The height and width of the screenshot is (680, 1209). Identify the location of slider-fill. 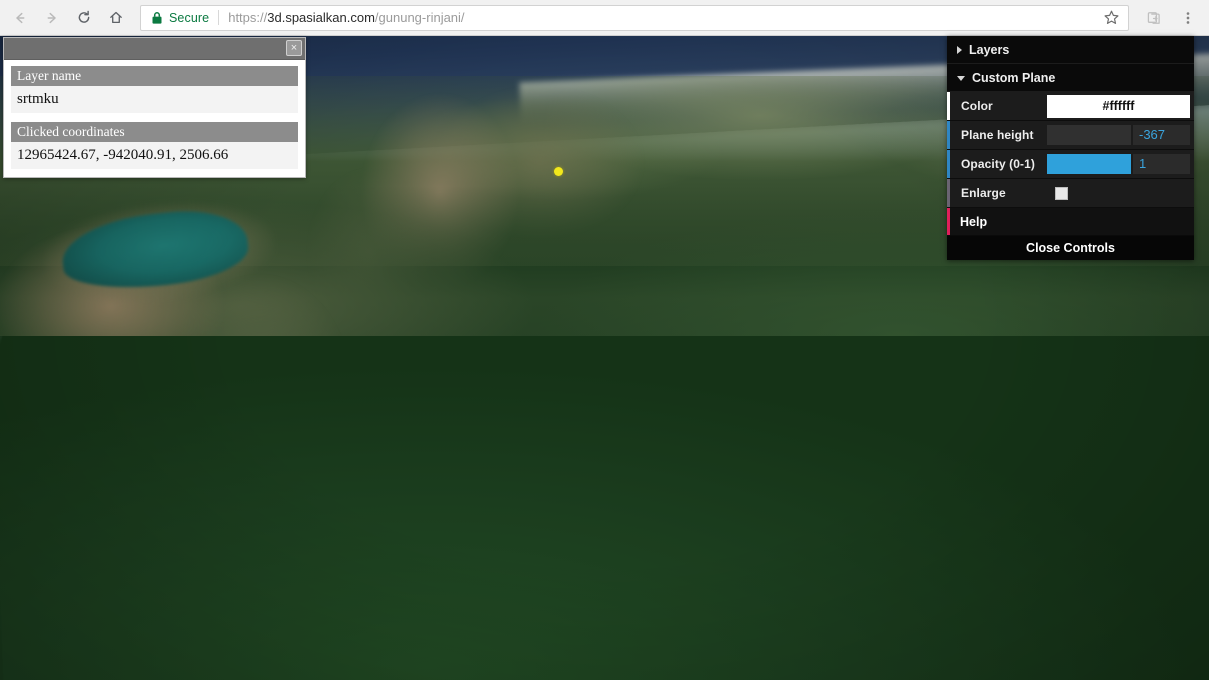
(1089, 164).